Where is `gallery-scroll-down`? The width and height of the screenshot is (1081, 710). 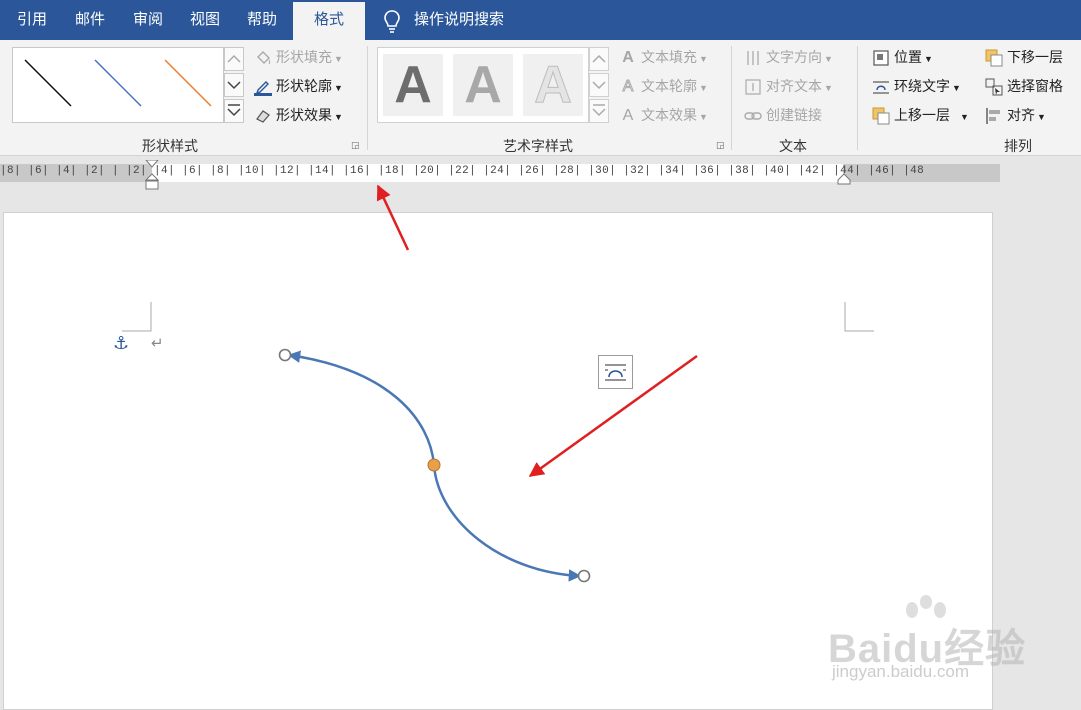
gallery-scroll-down is located at coordinates (234, 85).